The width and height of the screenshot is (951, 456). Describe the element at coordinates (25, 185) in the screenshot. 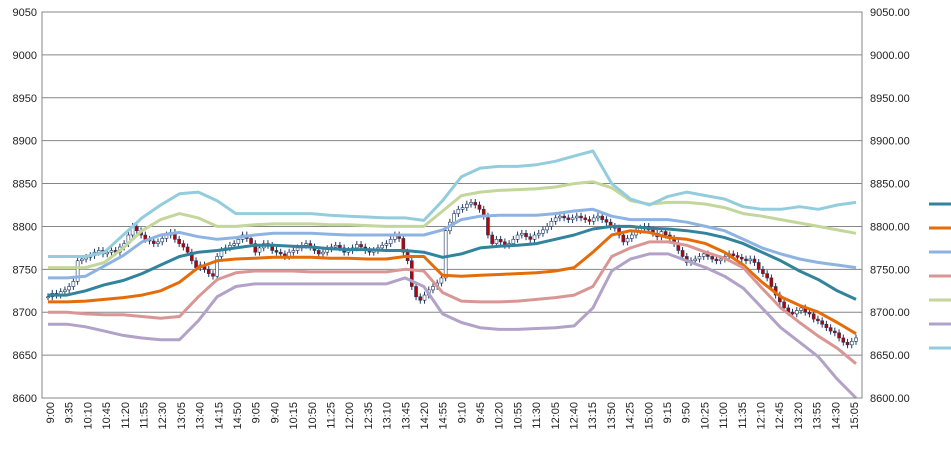

I see `y-tick-label-left: 8850` at that location.